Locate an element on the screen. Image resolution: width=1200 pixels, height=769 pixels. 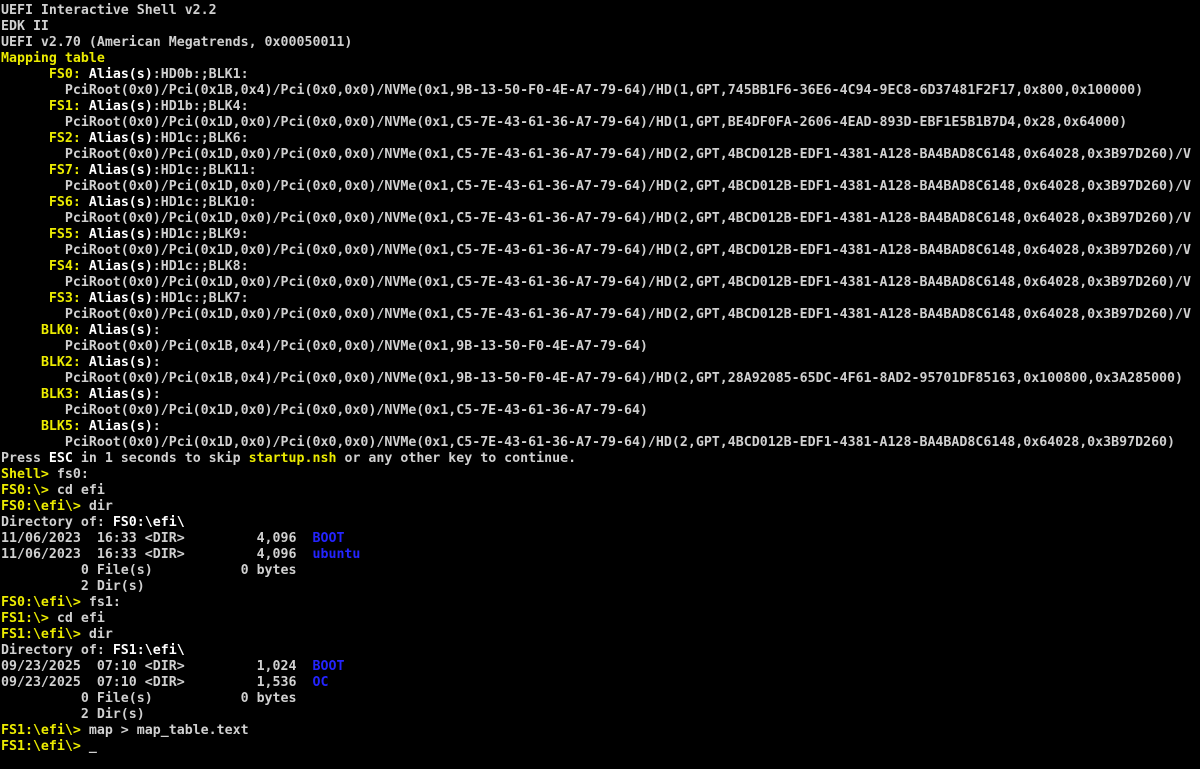
terminal-text-segment: :HD1c:;BLK10: is located at coordinates (204, 202).